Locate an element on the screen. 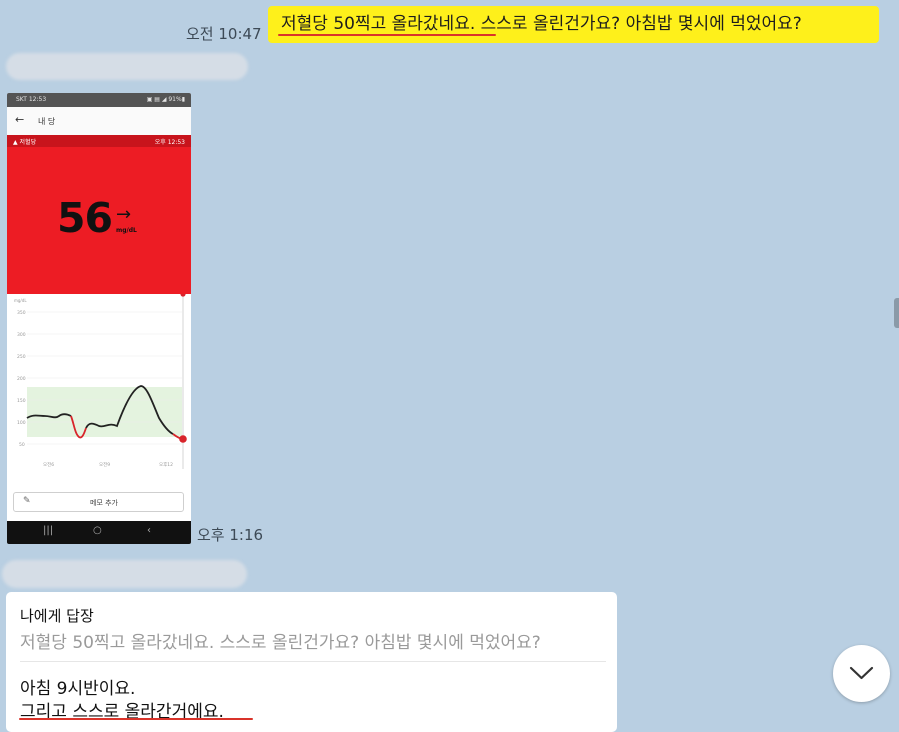 The width and height of the screenshot is (899, 732). arrow-left-icon: ← is located at coordinates (20, 119).